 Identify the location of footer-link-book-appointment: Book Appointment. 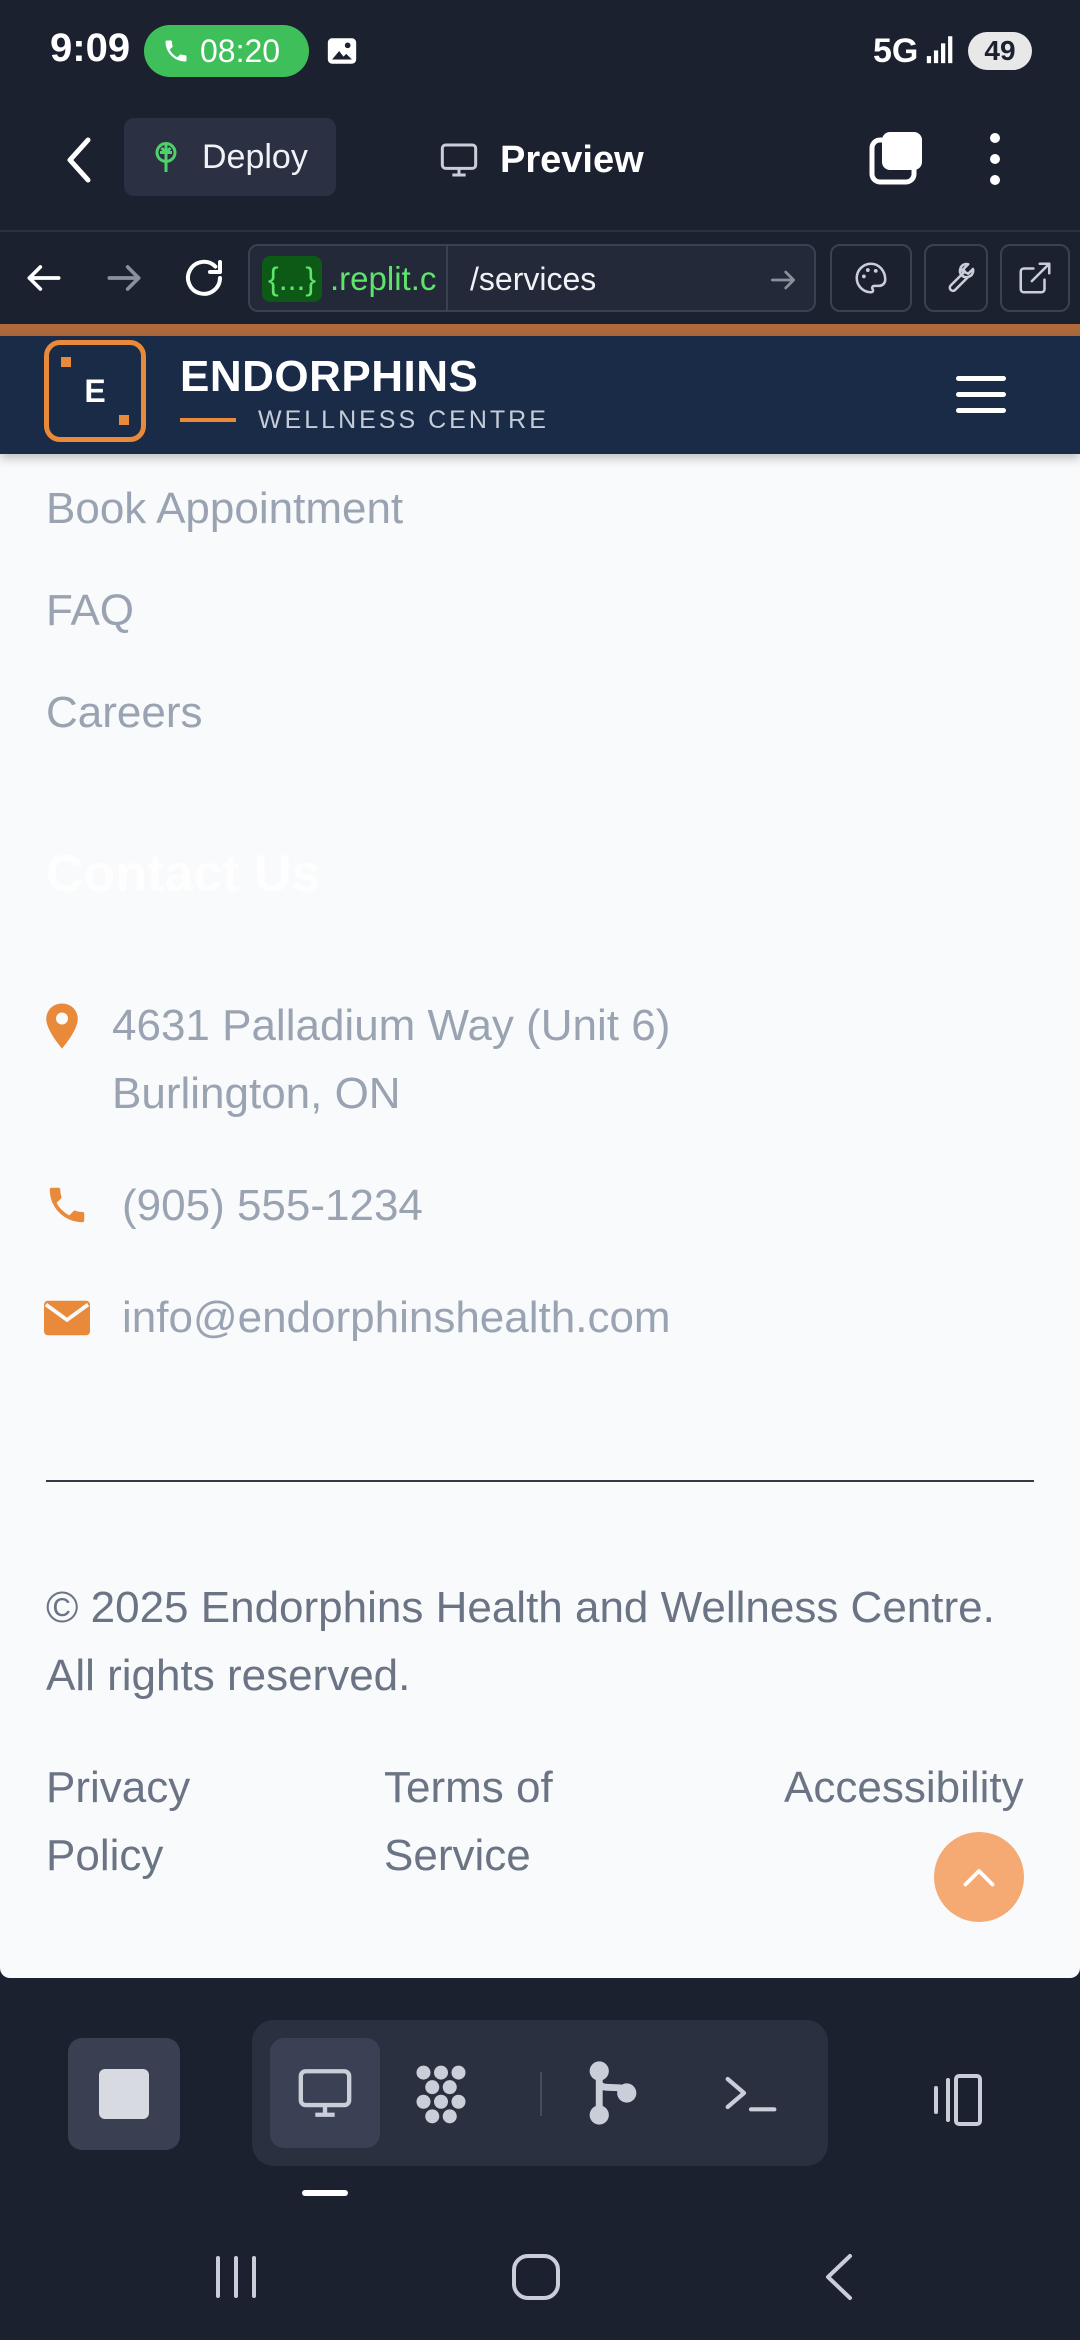
(224, 509).